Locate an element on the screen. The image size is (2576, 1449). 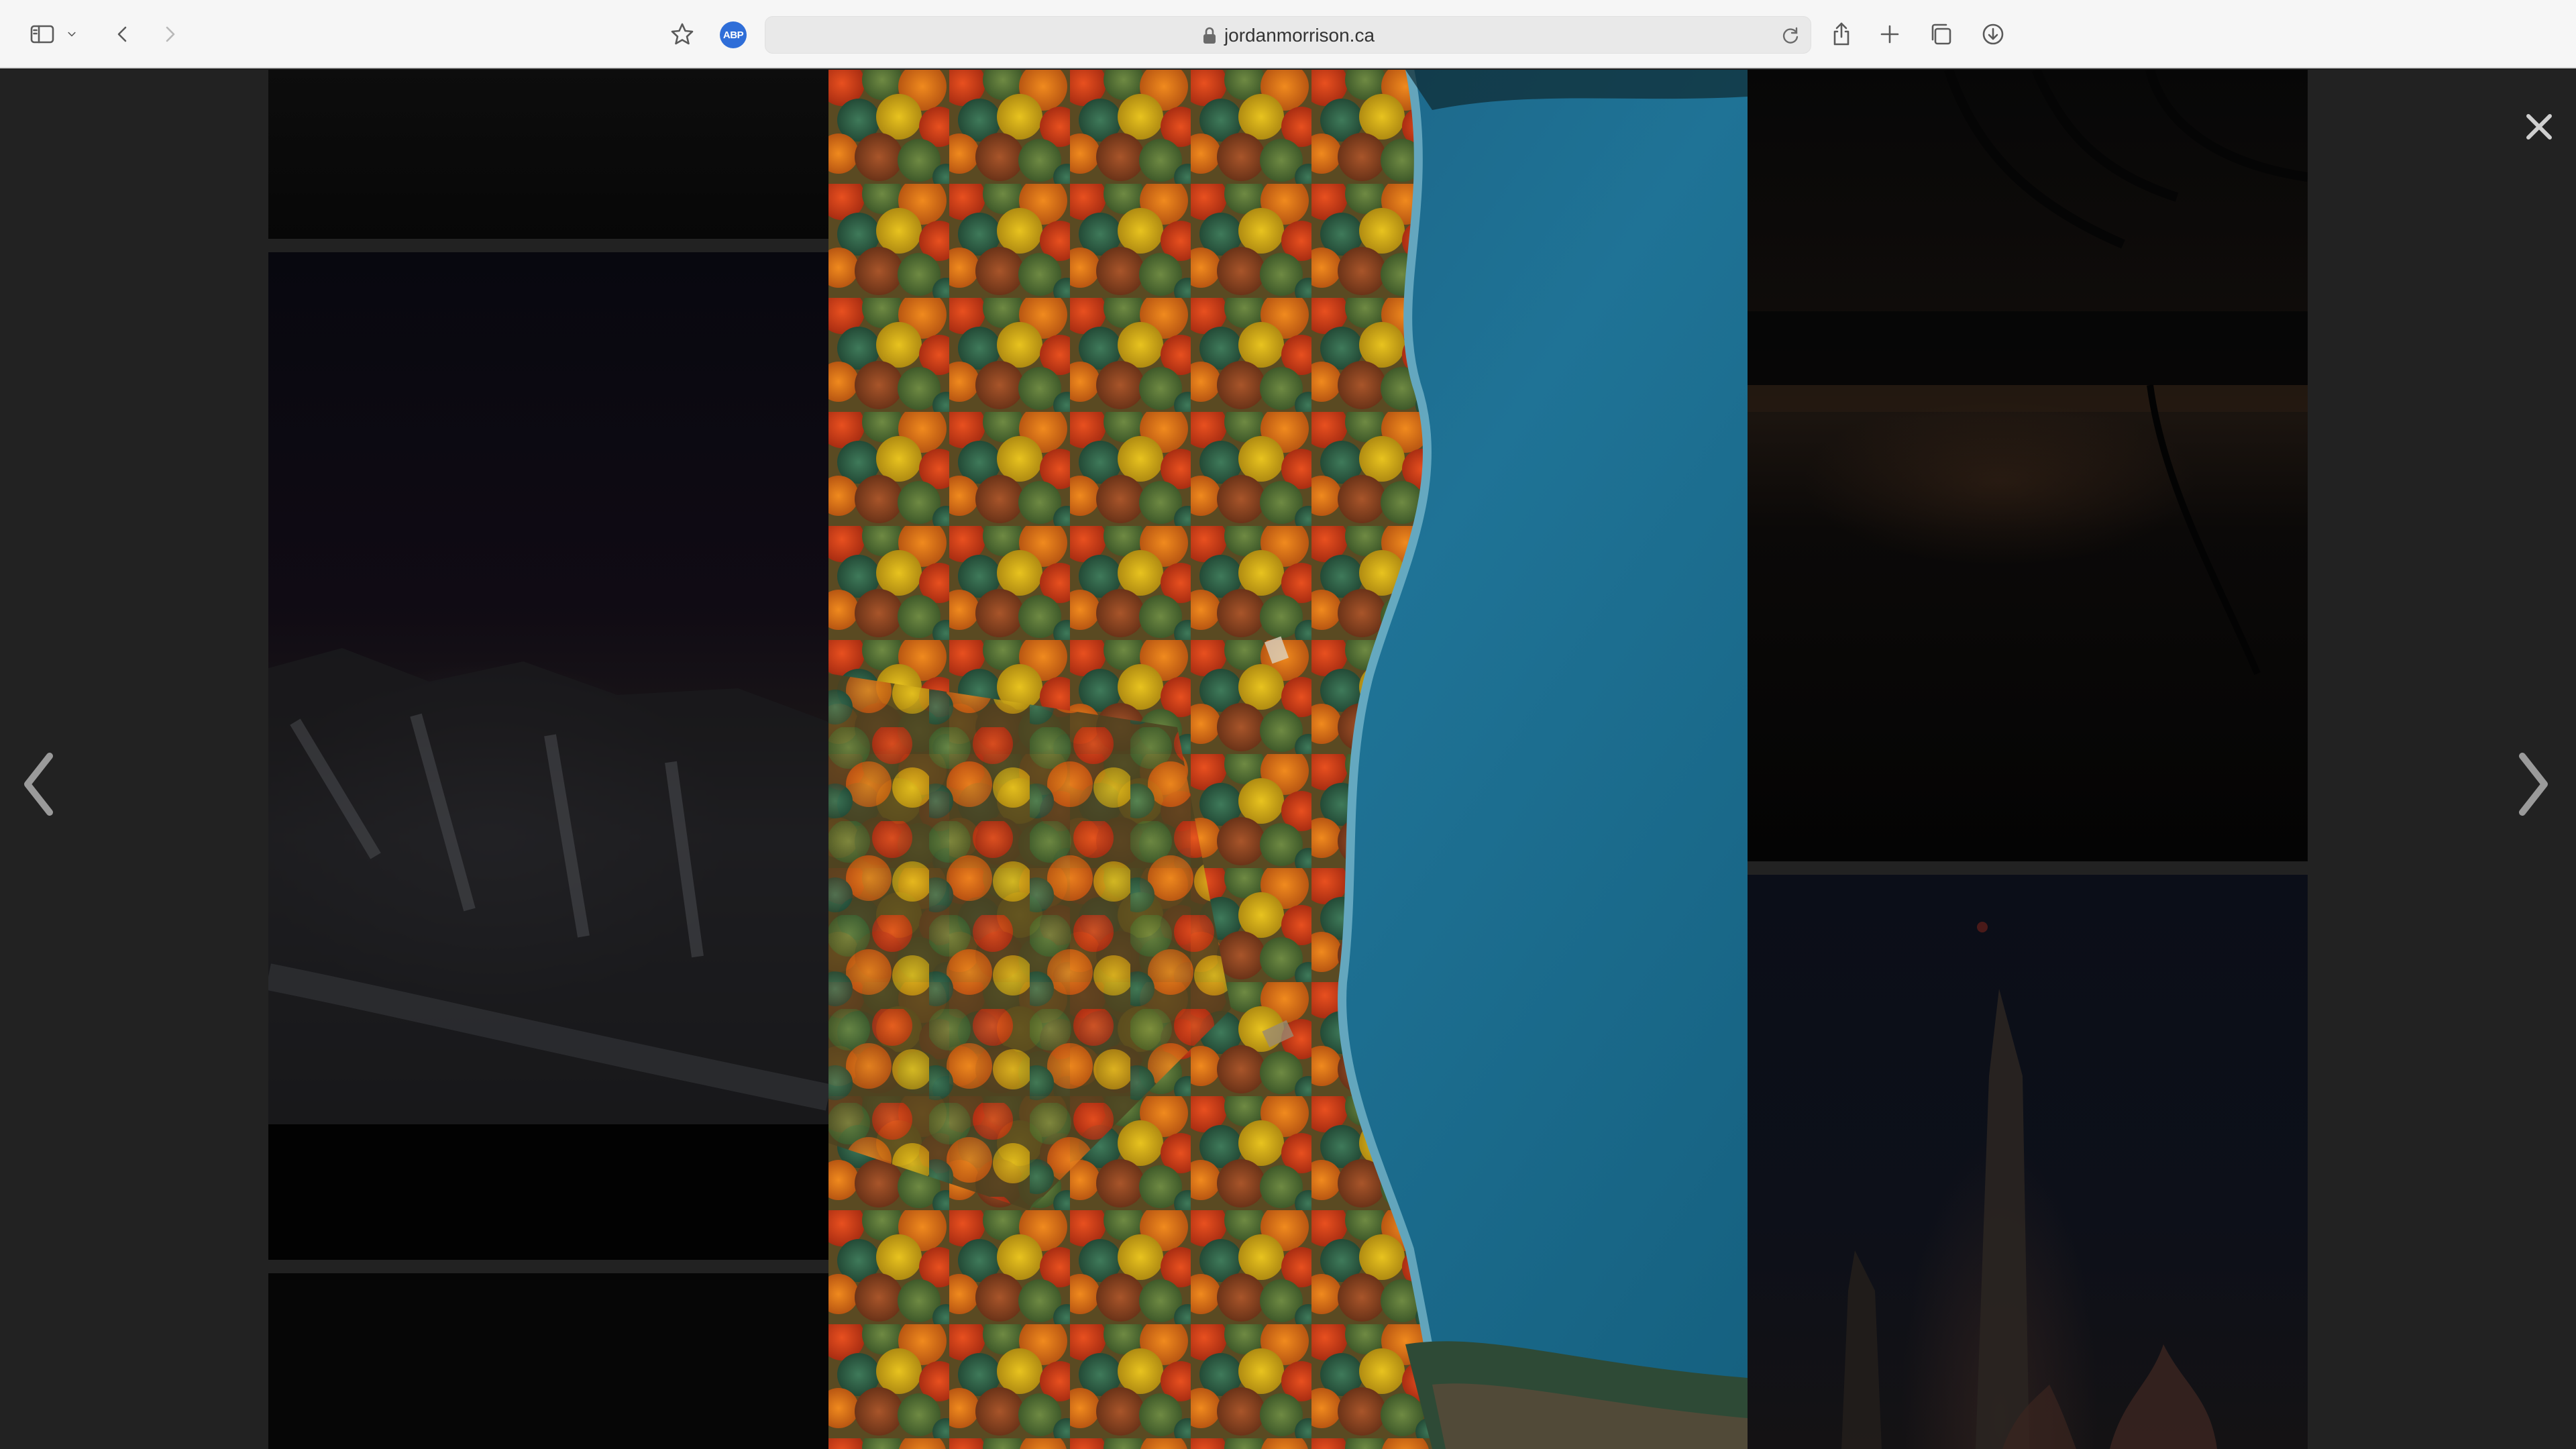
address-bar: jordanmorrison.ca is located at coordinates (1288, 35).